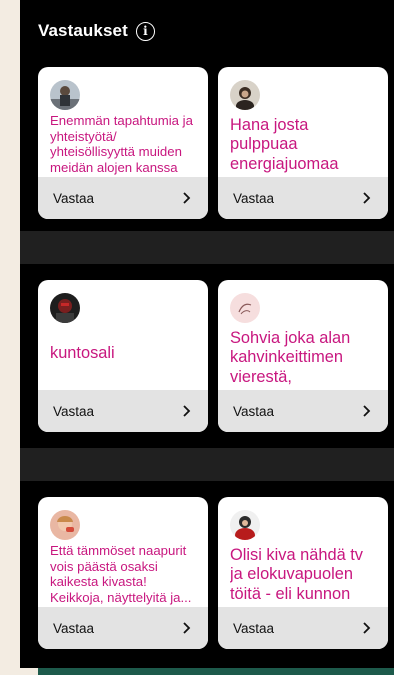 Image resolution: width=394 pixels, height=675 pixels. Describe the element at coordinates (216, 671) in the screenshot. I see `bottom-bar` at that location.